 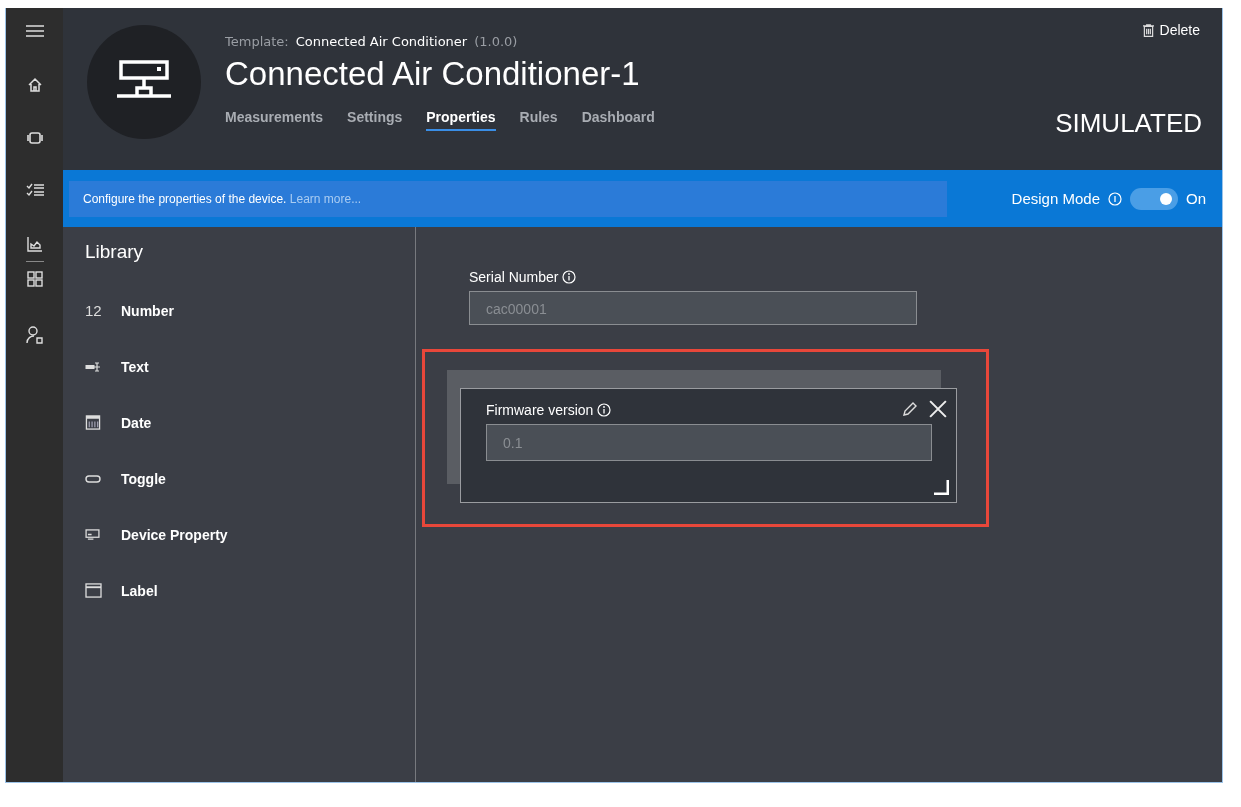 I want to click on number-icon: 12, so click(x=93, y=310).